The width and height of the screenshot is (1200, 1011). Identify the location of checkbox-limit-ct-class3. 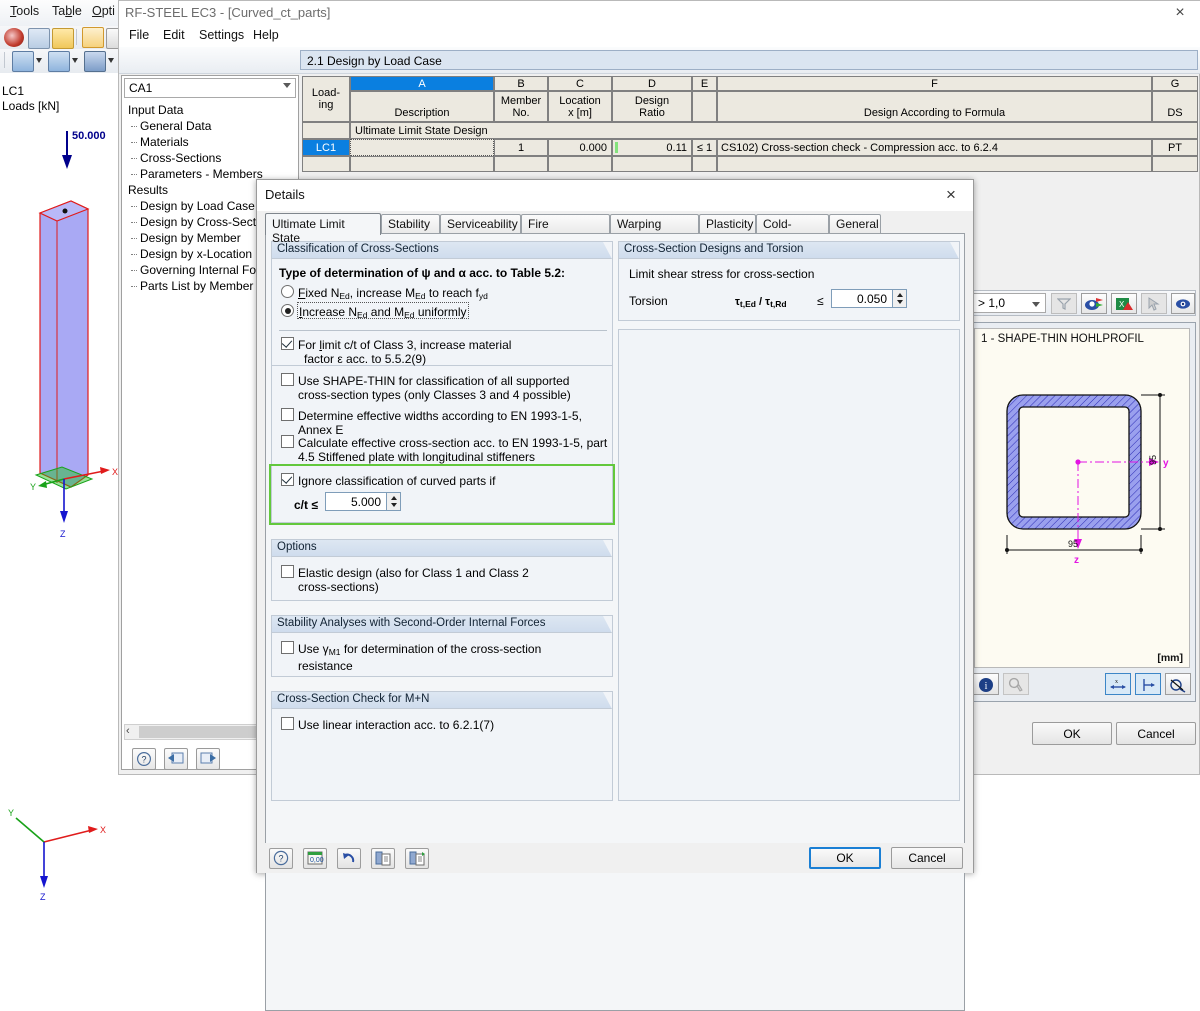
(287, 343).